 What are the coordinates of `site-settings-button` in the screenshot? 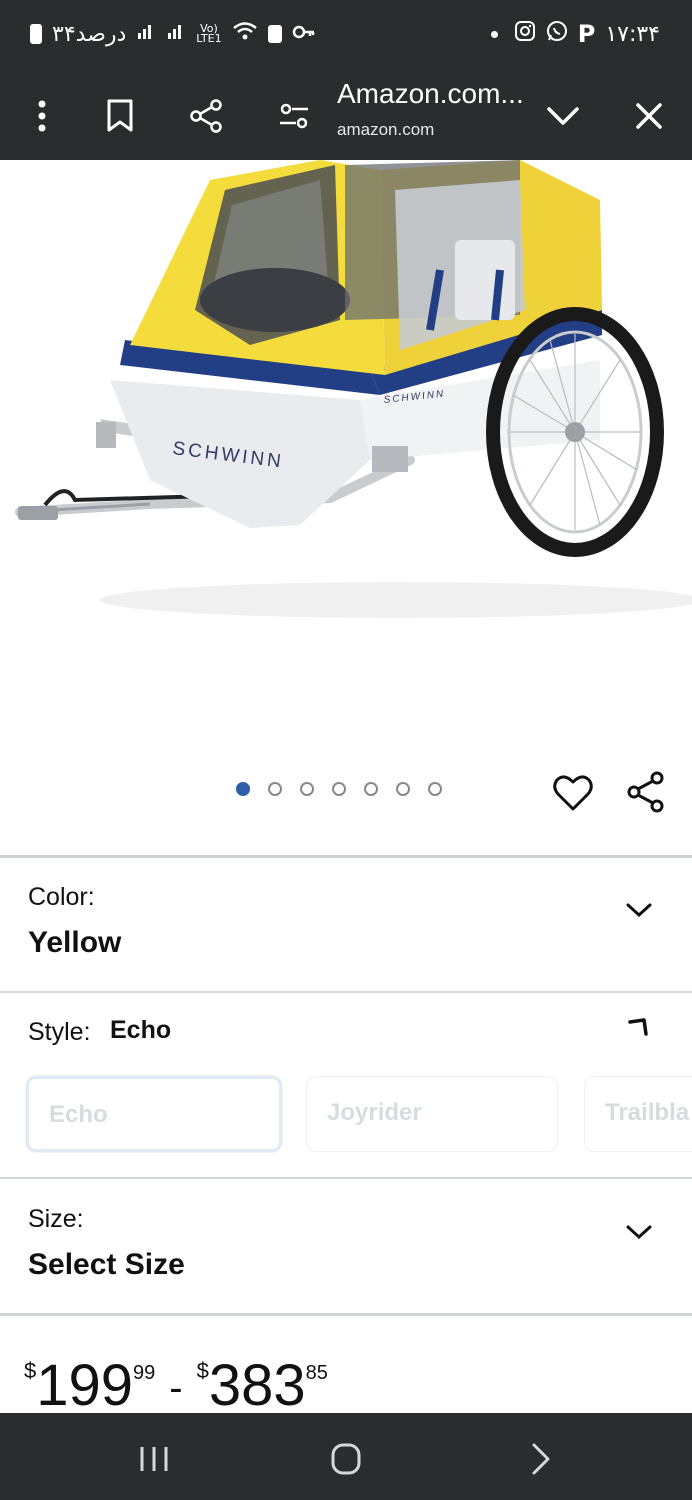 It's located at (294, 116).